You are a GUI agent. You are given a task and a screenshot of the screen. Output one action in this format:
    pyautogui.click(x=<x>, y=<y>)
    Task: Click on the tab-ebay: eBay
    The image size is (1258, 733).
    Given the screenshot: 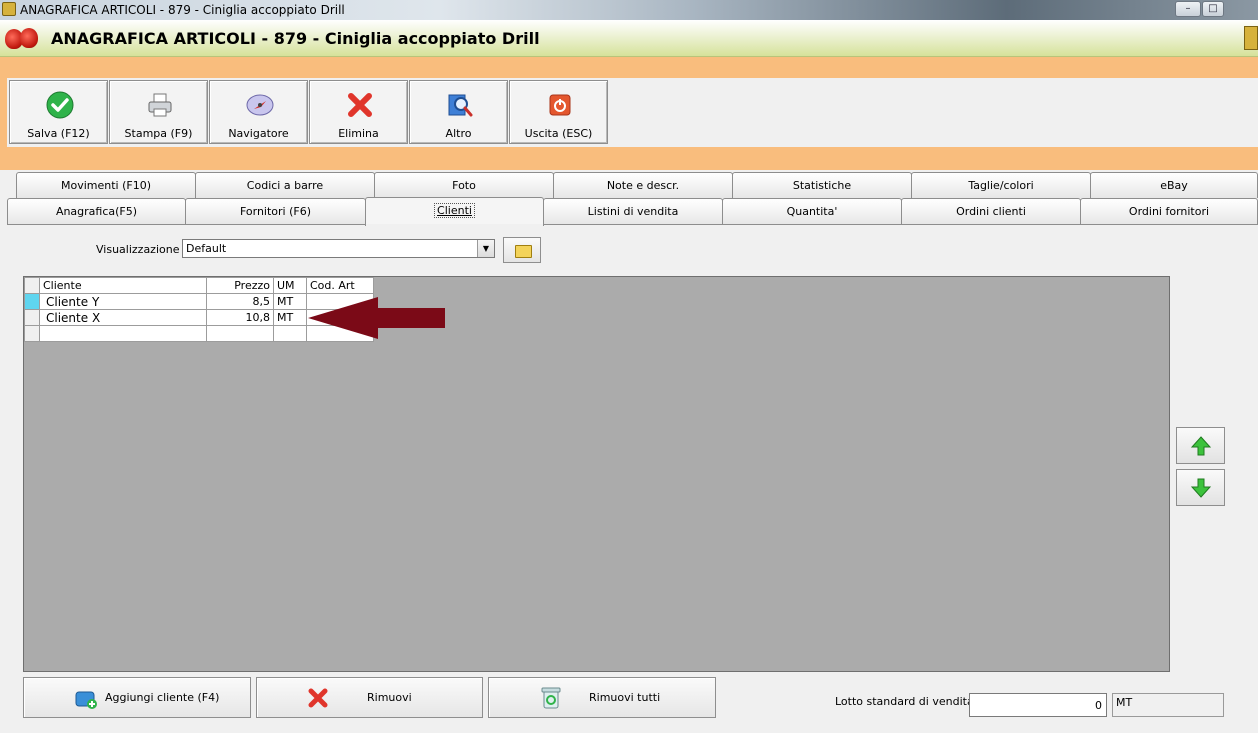 What is the action you would take?
    pyautogui.click(x=1174, y=185)
    